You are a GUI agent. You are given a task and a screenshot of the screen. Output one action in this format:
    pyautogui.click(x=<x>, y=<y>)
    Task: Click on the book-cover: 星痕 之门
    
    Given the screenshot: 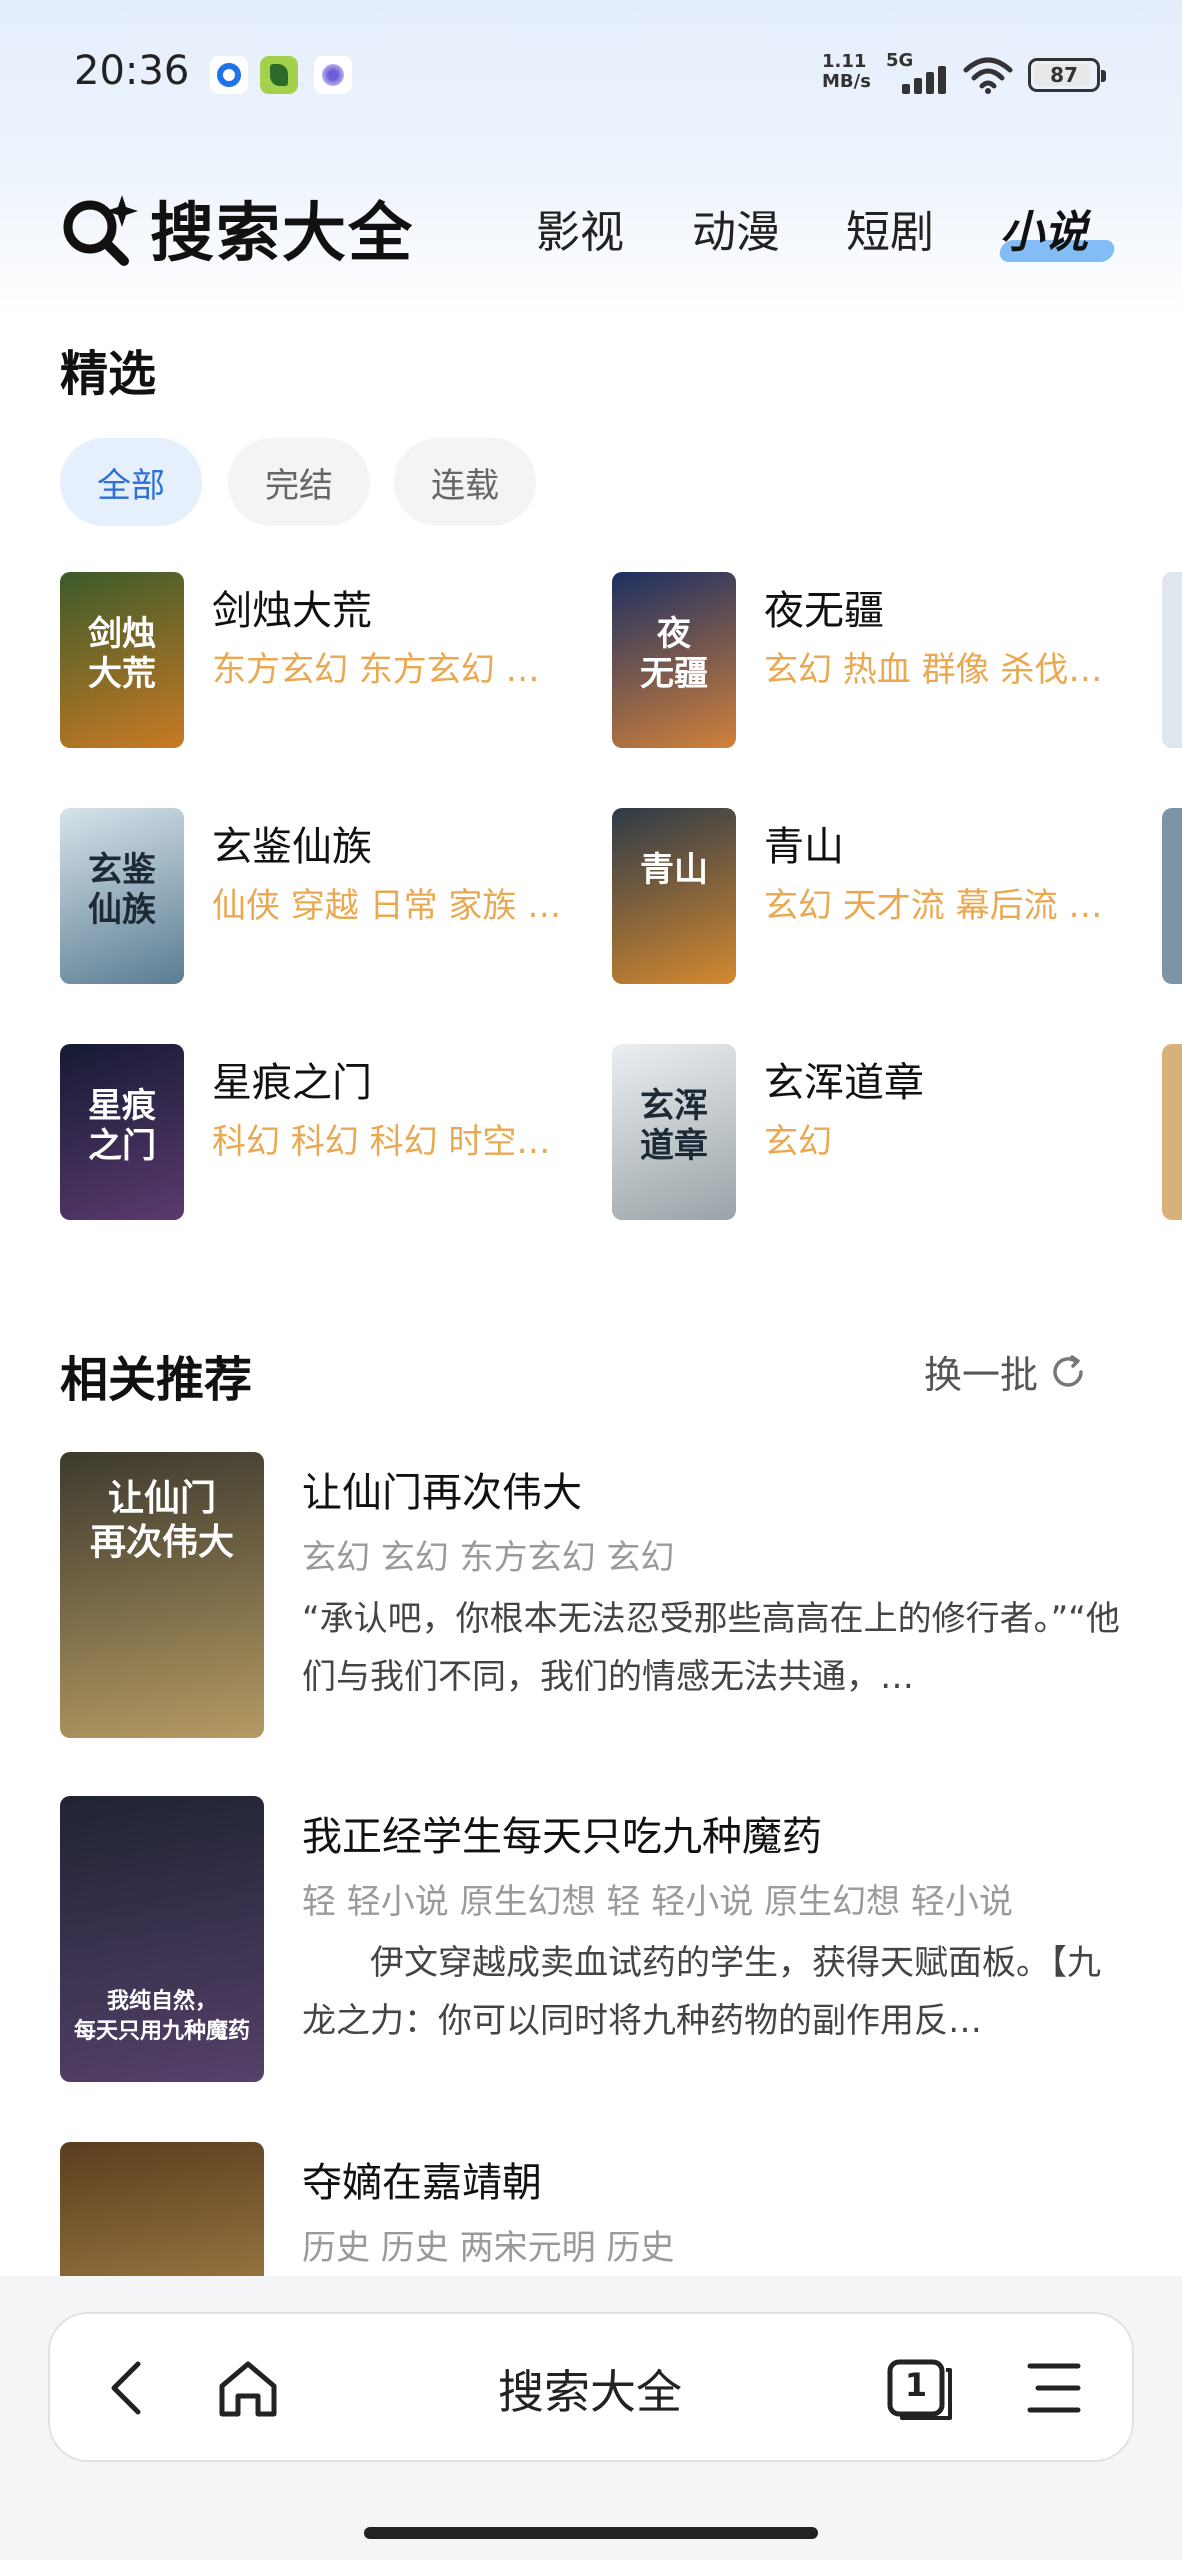 What is the action you would take?
    pyautogui.click(x=122, y=1132)
    